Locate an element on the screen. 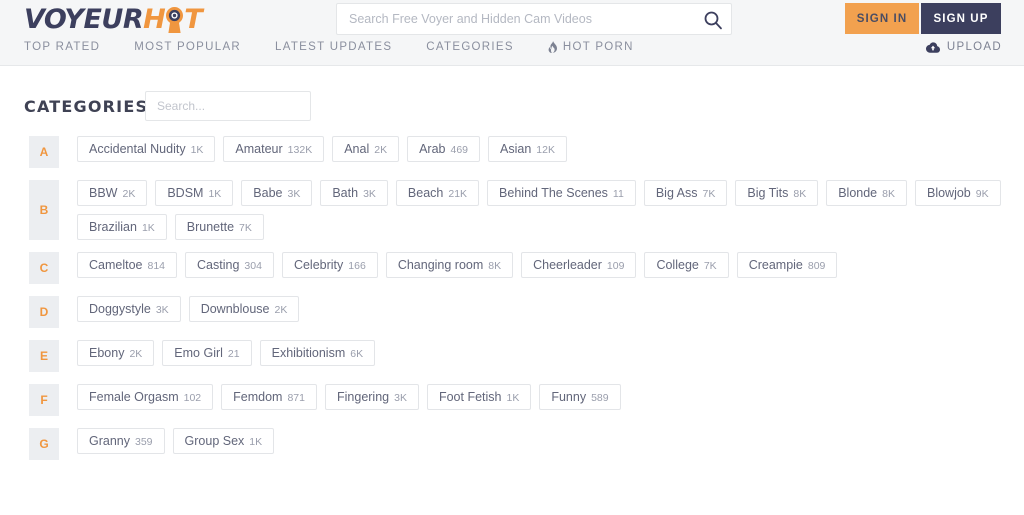 The image size is (1024, 515). category-tag: Cheerleader 109 is located at coordinates (579, 265).